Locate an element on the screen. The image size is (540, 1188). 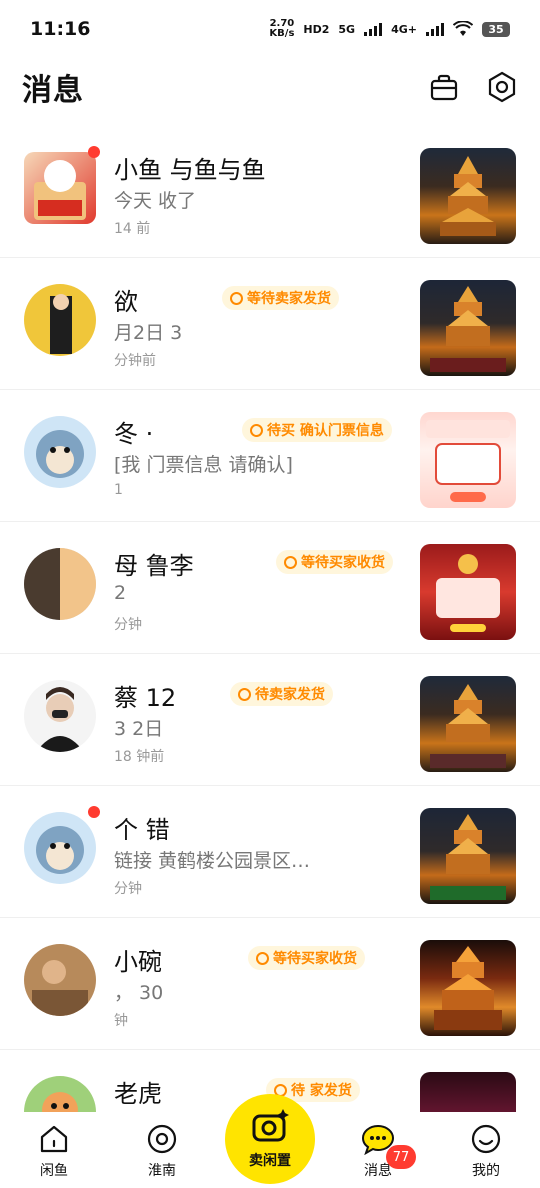
status-bar: 11:16 2.70 KB/s HD2 5G 4G+ 35 is located at coordinates (270, 29).